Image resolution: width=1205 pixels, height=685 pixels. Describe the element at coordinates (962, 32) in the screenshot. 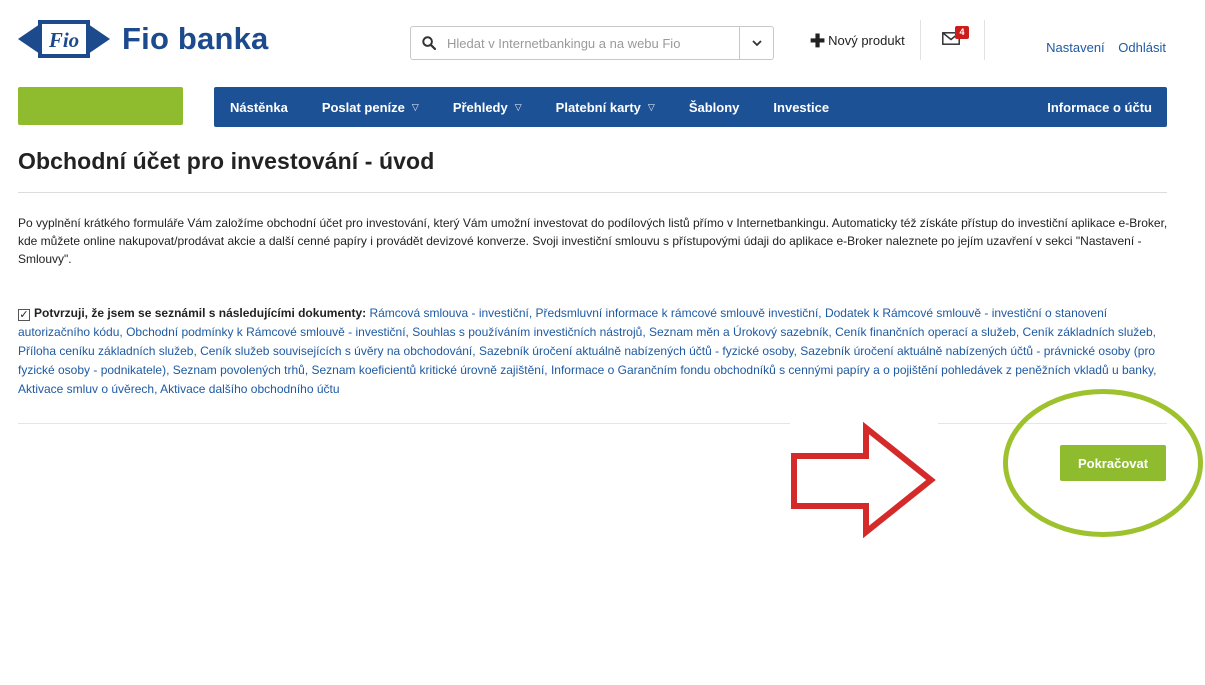

I see `unread-count-badge: 4` at that location.